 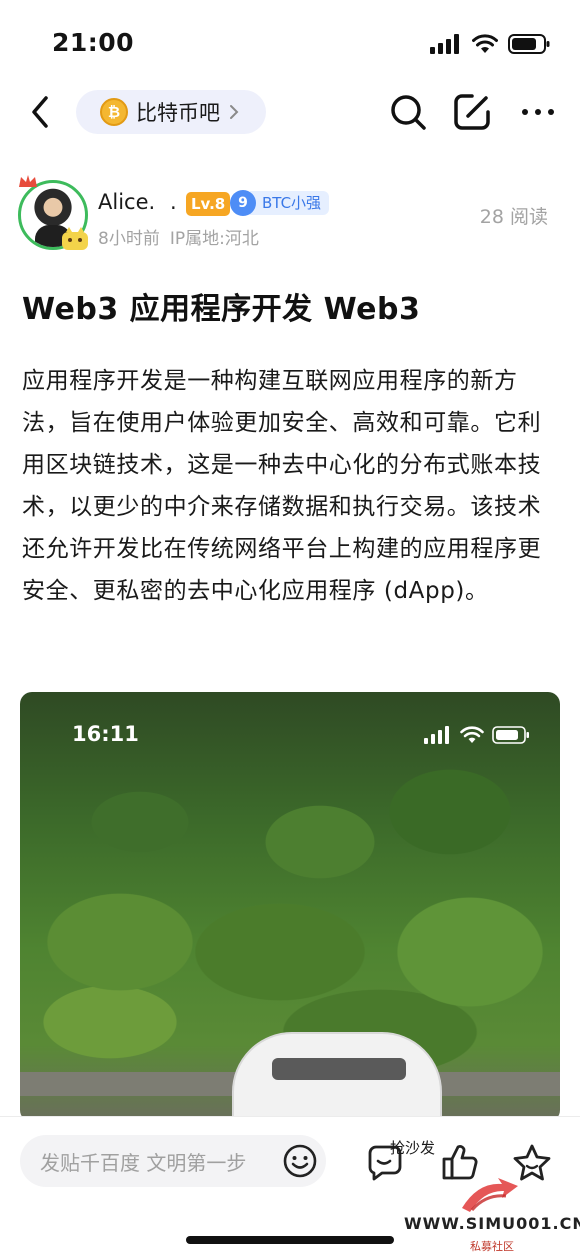 What do you see at coordinates (126, 202) in the screenshot?
I see `author-name: Alice.` at bounding box center [126, 202].